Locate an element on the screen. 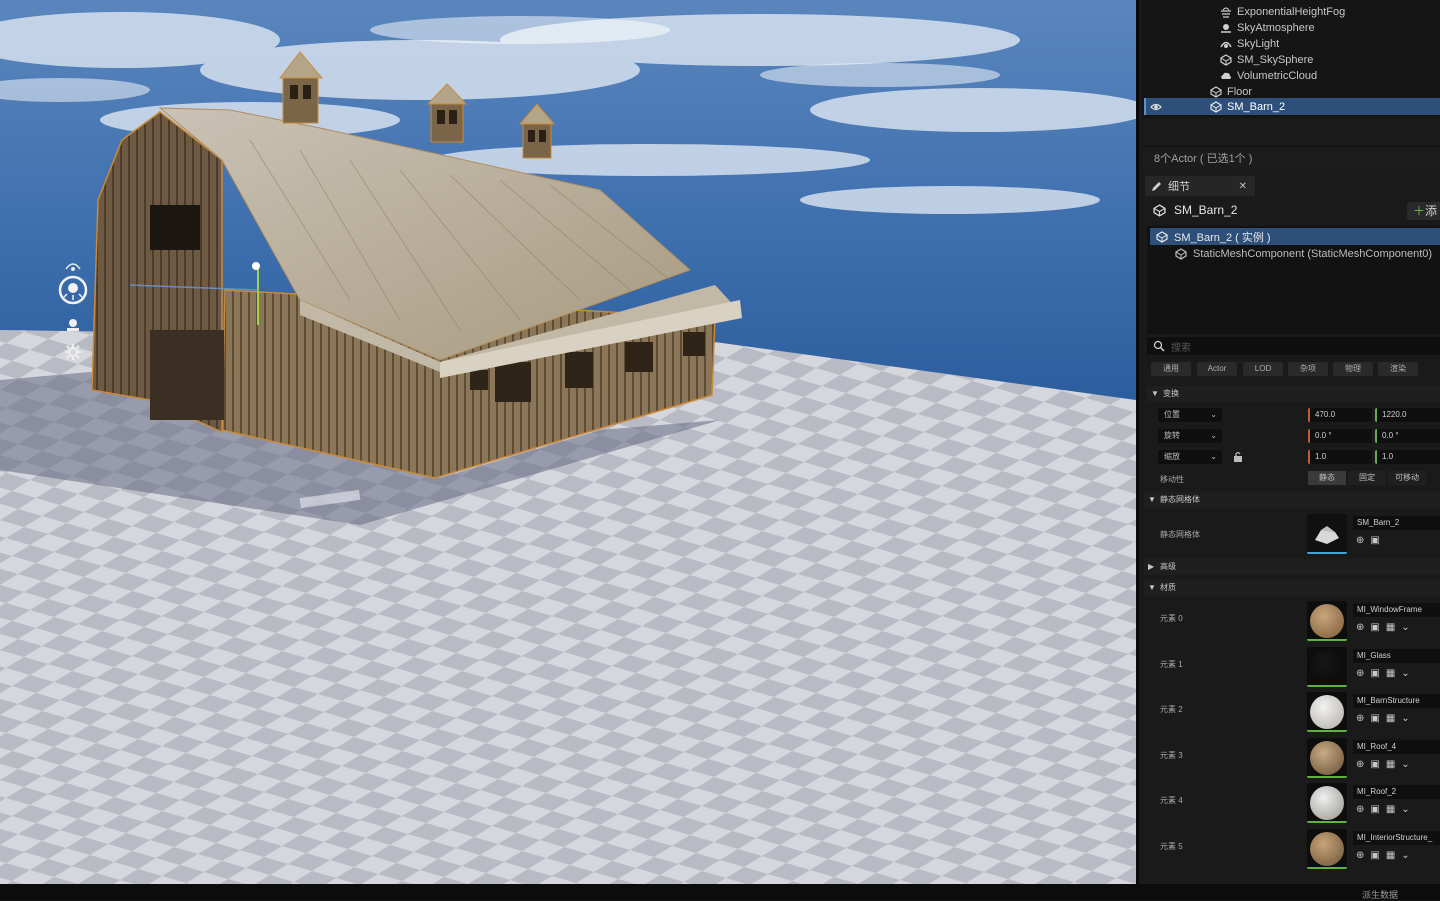 This screenshot has width=1440, height=901. filter-actor: Actor is located at coordinates (1217, 369).